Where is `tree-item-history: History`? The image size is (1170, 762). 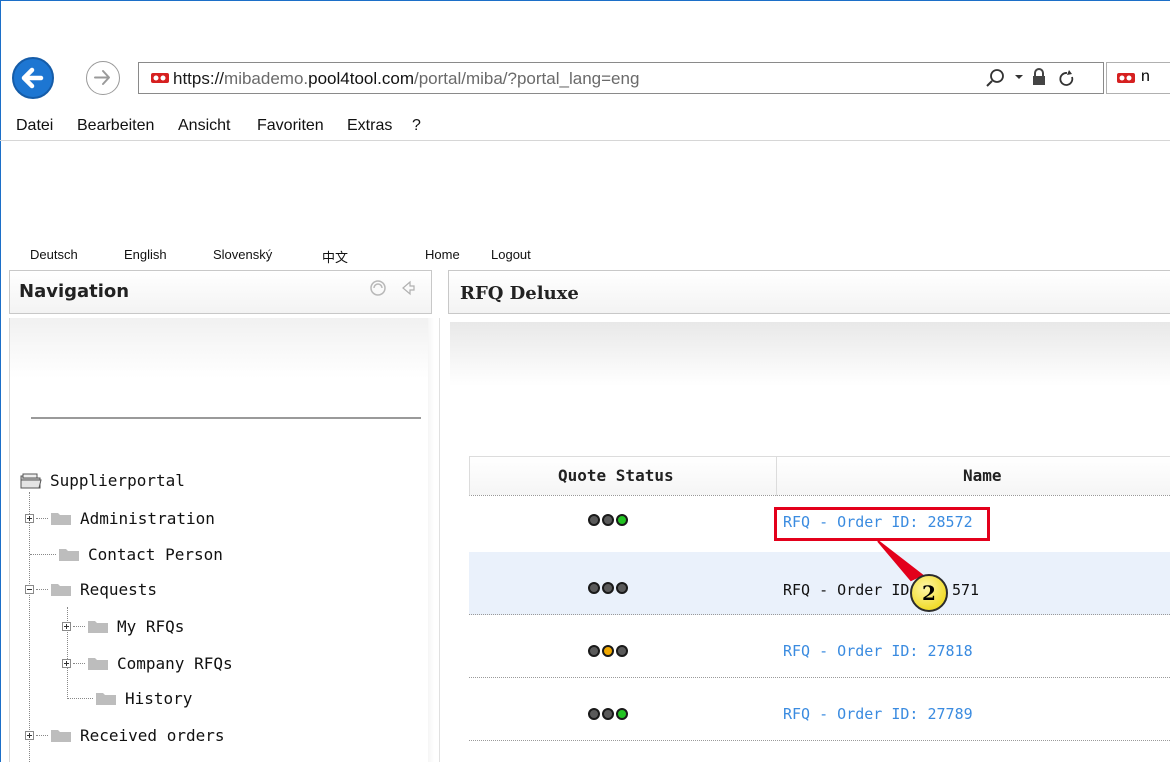 tree-item-history: History is located at coordinates (129, 698).